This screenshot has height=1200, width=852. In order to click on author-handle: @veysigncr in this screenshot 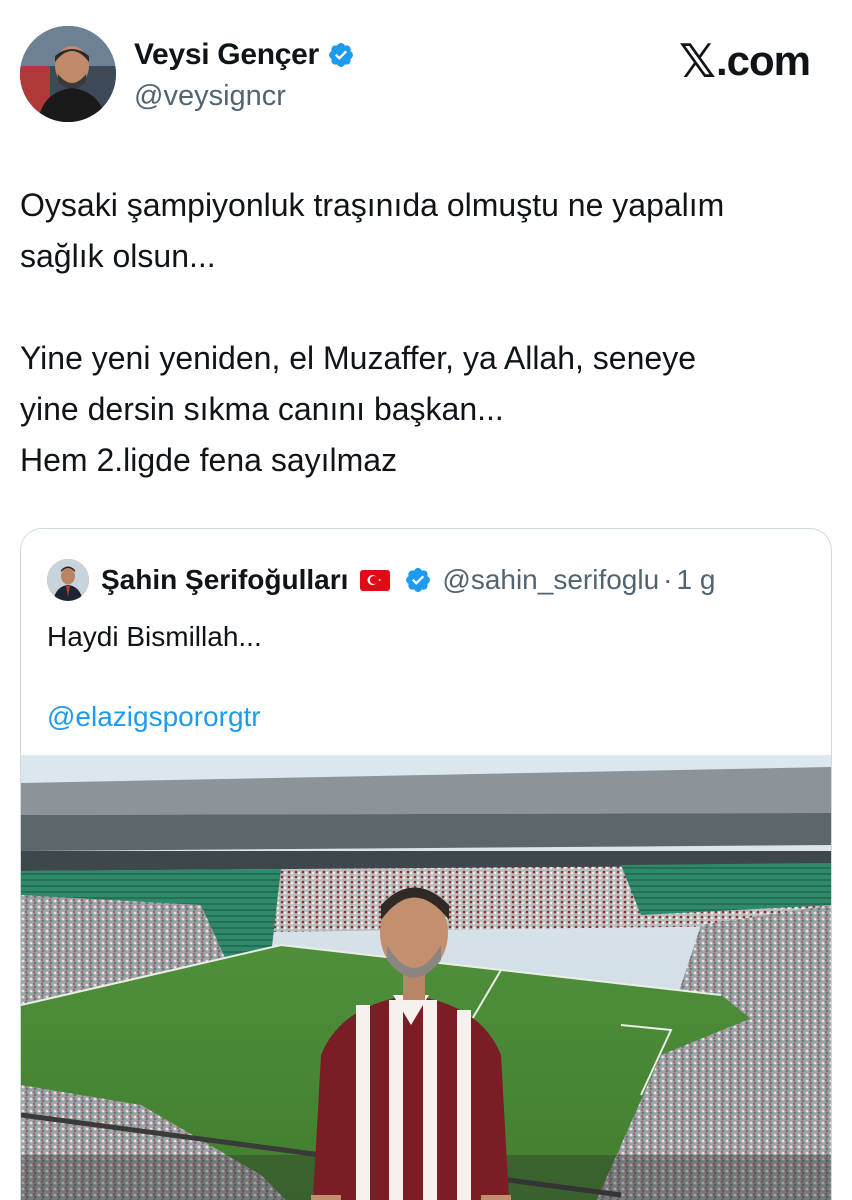, I will do `click(210, 96)`.